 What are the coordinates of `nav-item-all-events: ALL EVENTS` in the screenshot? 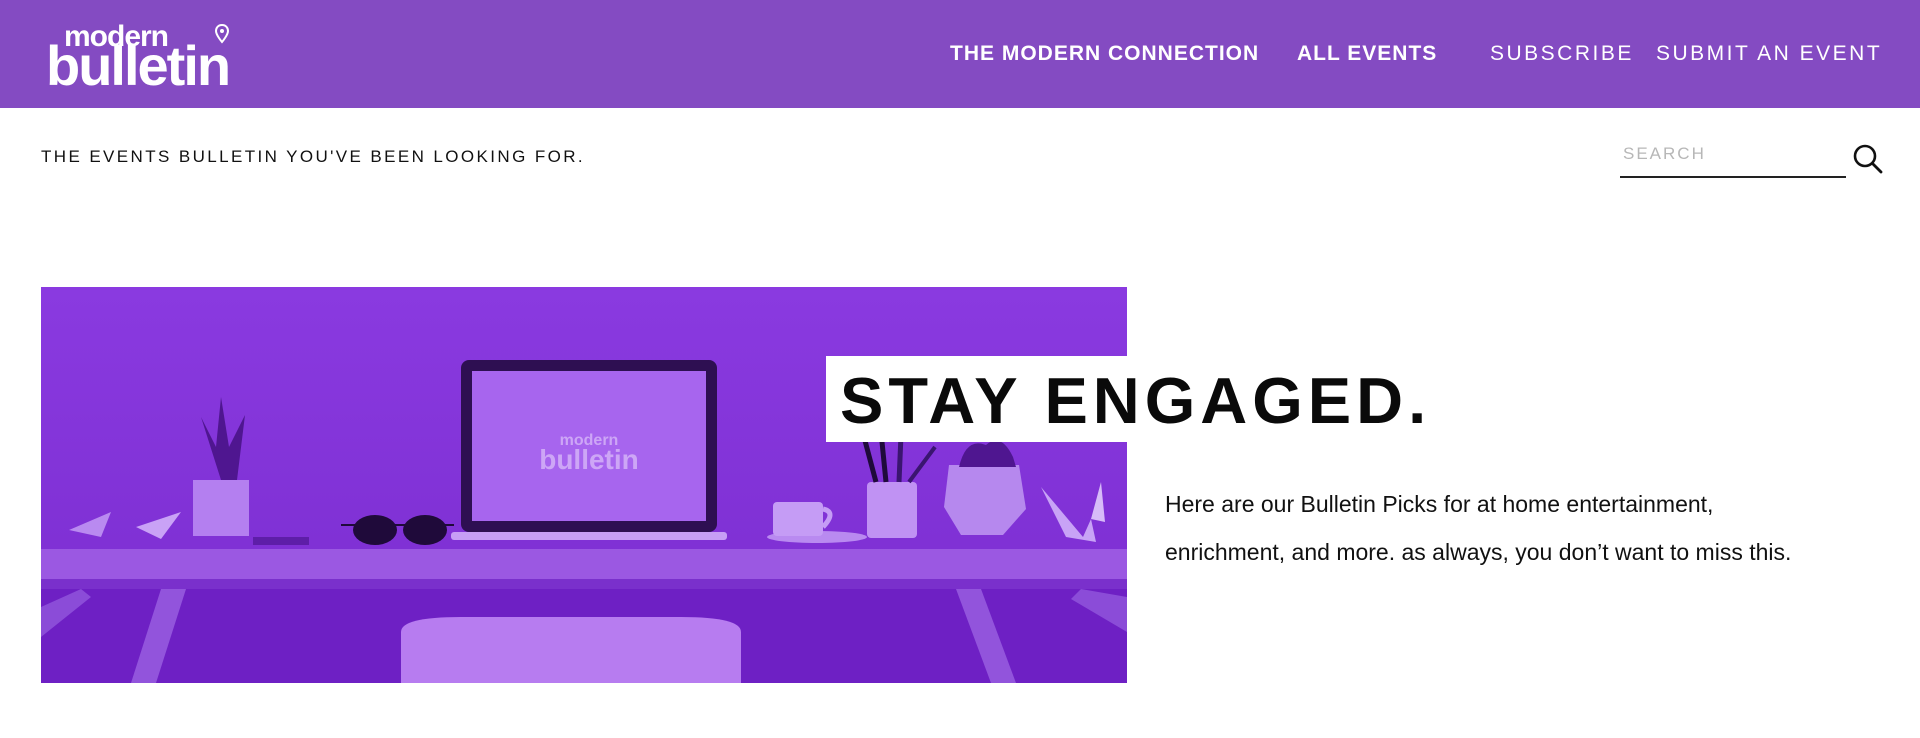 It's located at (1367, 54).